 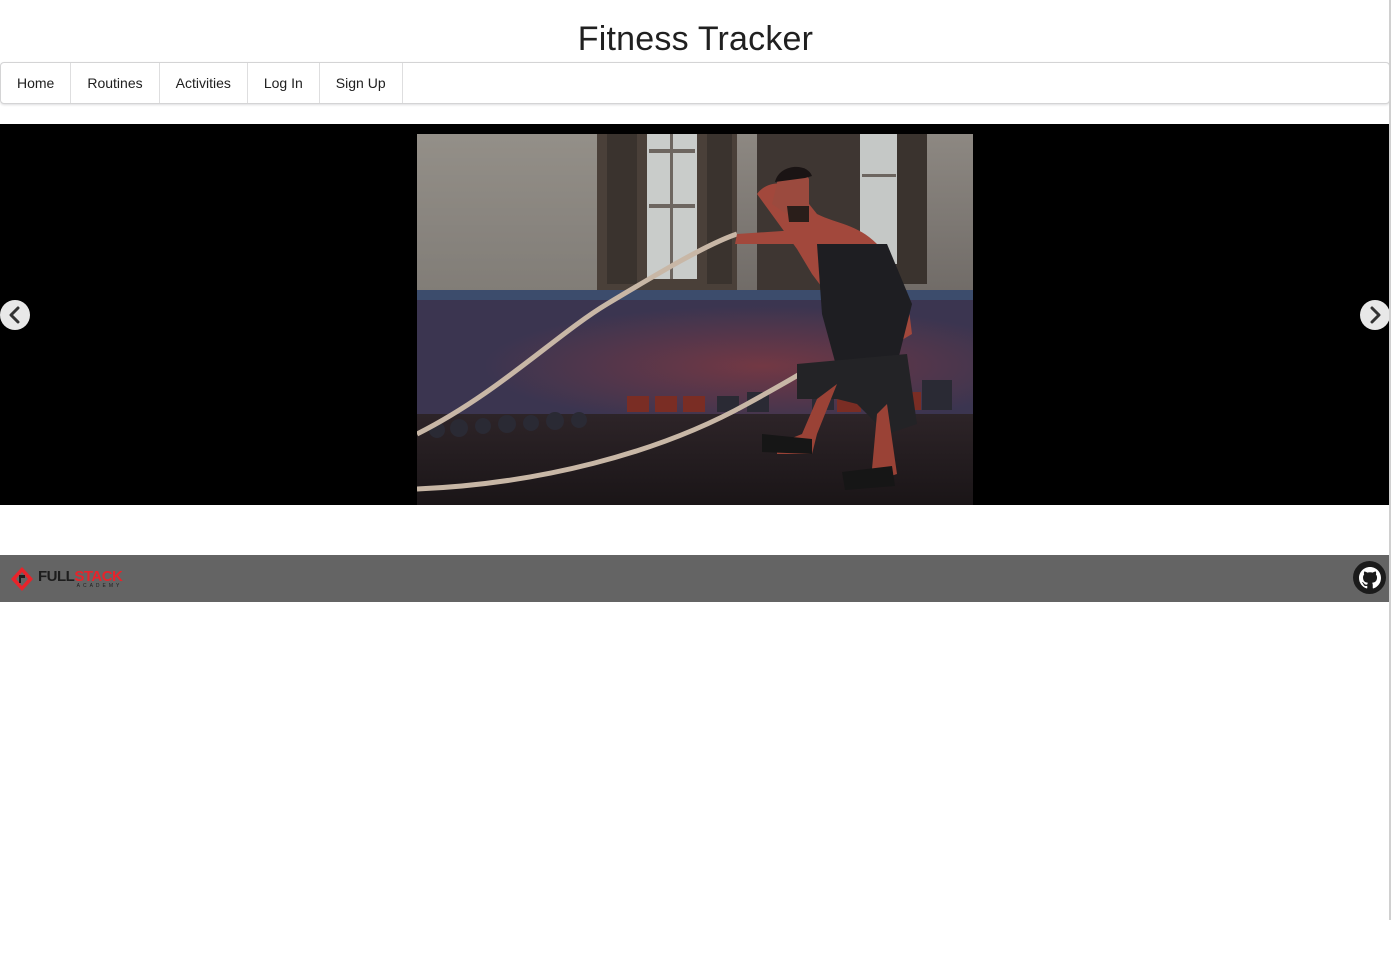 I want to click on github-link, so click(x=1369, y=577).